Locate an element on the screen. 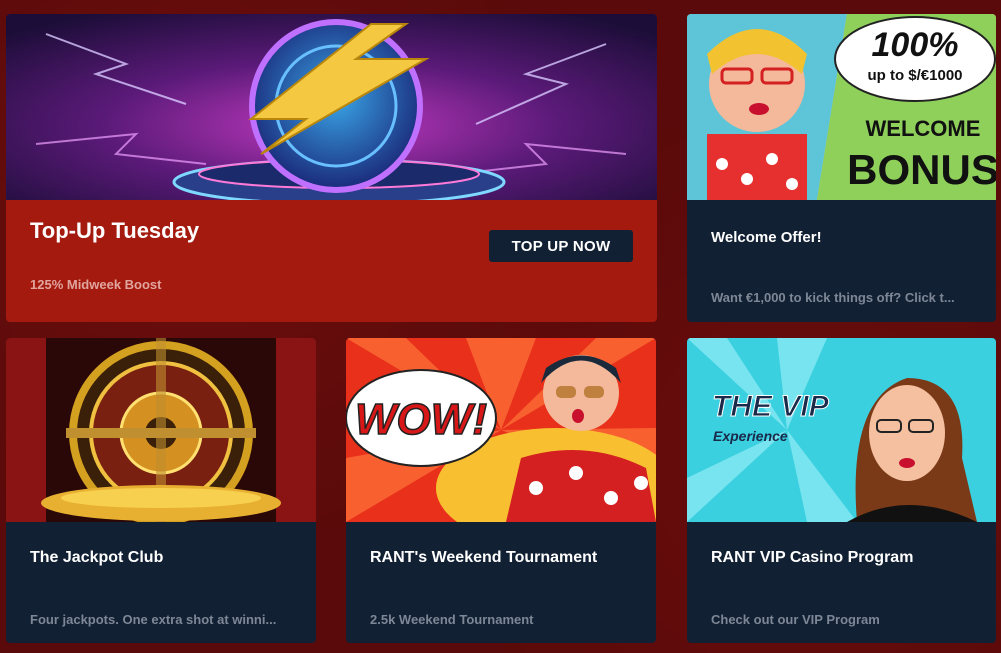 This screenshot has height=653, width=1001. top-up-now-button: TOP UP NOW is located at coordinates (561, 246).